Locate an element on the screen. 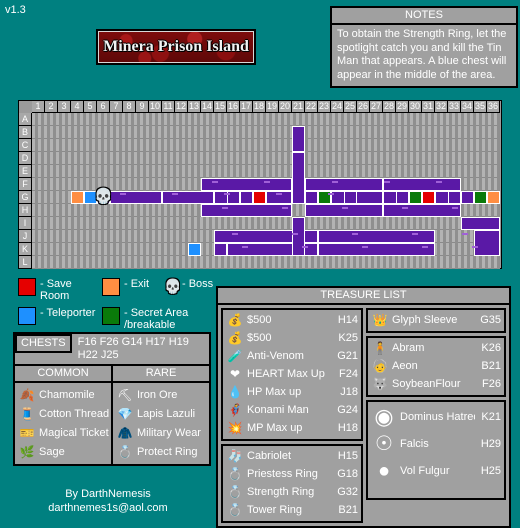 The image size is (520, 528). table-row: ◉ Dominus Hatred K21 is located at coordinates (436, 416).